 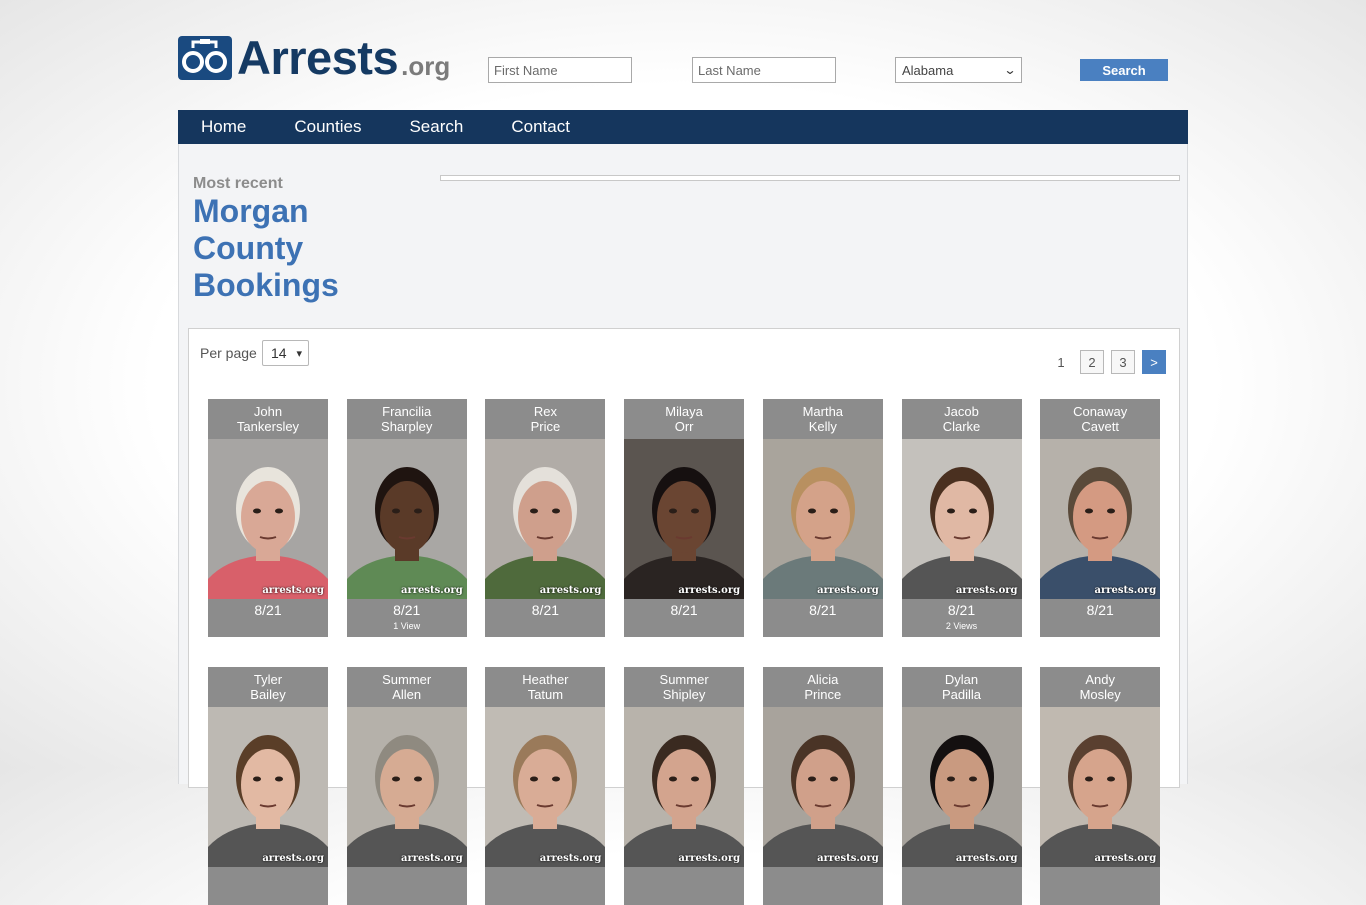 What do you see at coordinates (545, 426) in the screenshot?
I see `booking-last-name: Price` at bounding box center [545, 426].